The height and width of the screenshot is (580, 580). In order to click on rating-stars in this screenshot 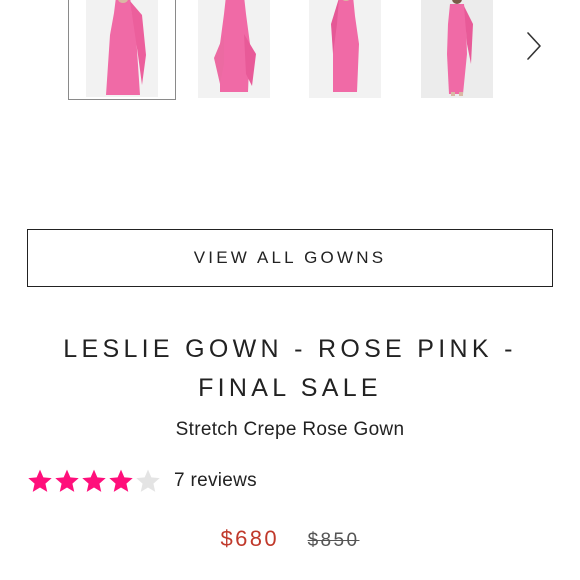, I will do `click(94, 481)`.